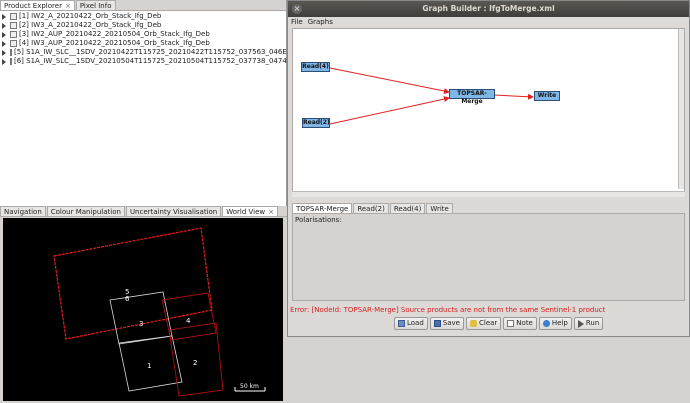 The image size is (690, 403). I want to click on list-item: [1] IW2_A_20210422_Orb_Stack_Ifg_Deb, so click(143, 16).